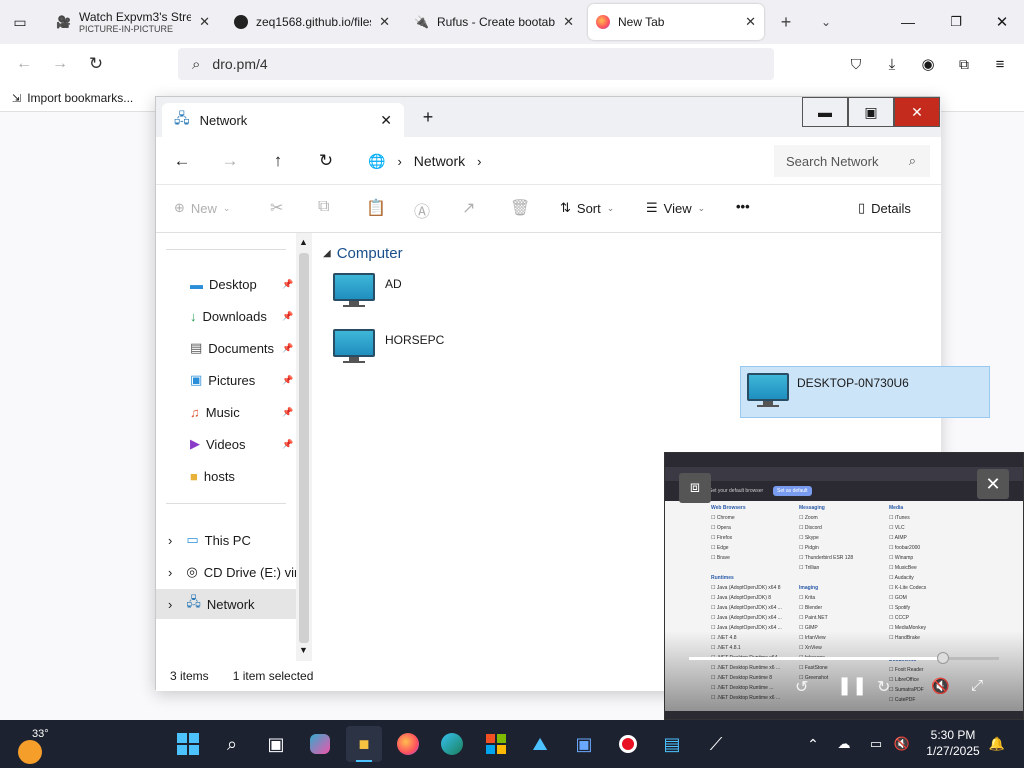 Image resolution: width=1024 pixels, height=768 pixels. Describe the element at coordinates (453, 298) in the screenshot. I see `computer-item-ad: AD` at that location.